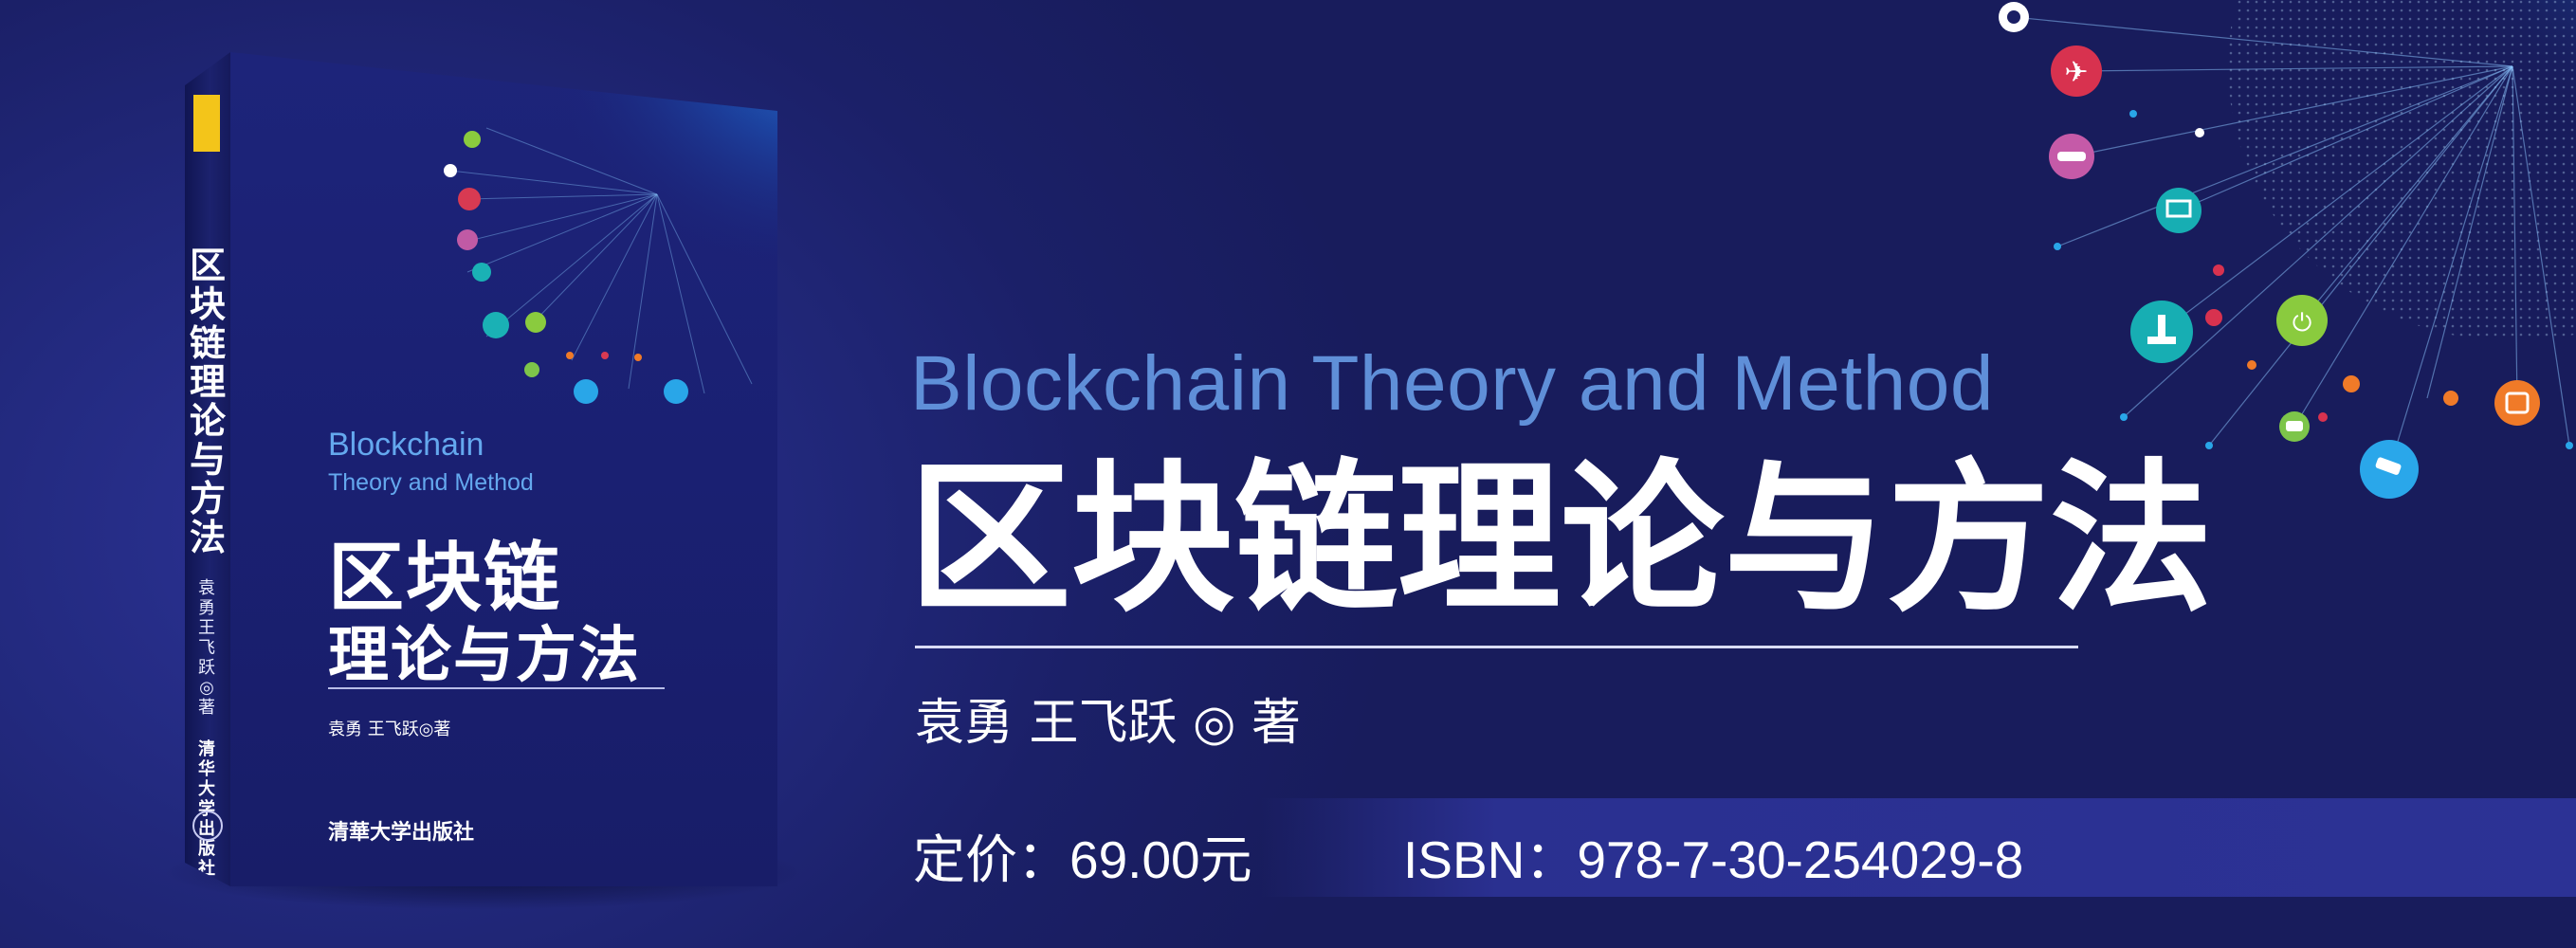 Image resolution: width=2576 pixels, height=948 pixels. Describe the element at coordinates (2178, 210) in the screenshot. I see `laptop-icon` at that location.